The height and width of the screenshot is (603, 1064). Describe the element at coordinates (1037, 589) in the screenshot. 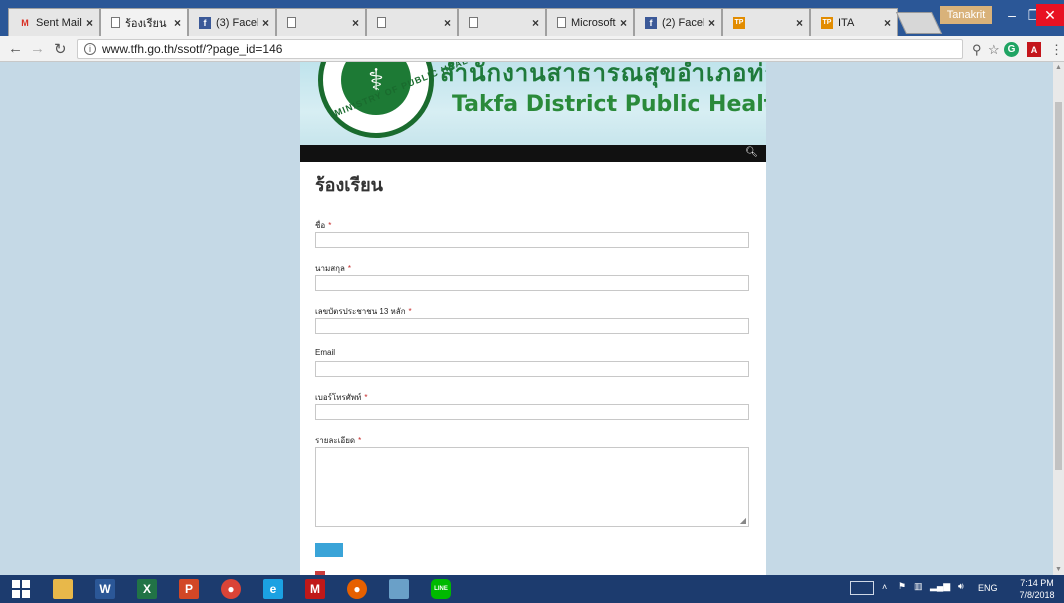

I see `system-clock: 7:14 PM 7/8/2018` at that location.